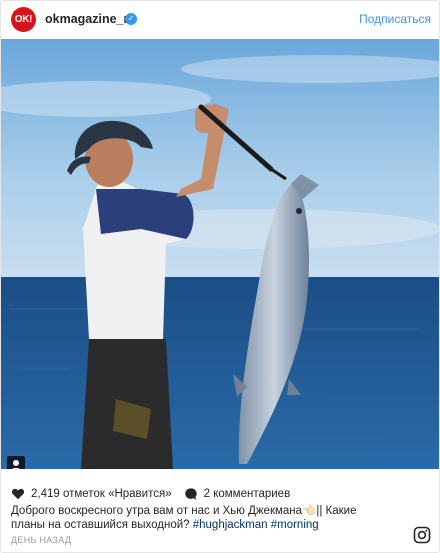 The image size is (440, 553). I want to click on avatar: OK!, so click(23, 19).